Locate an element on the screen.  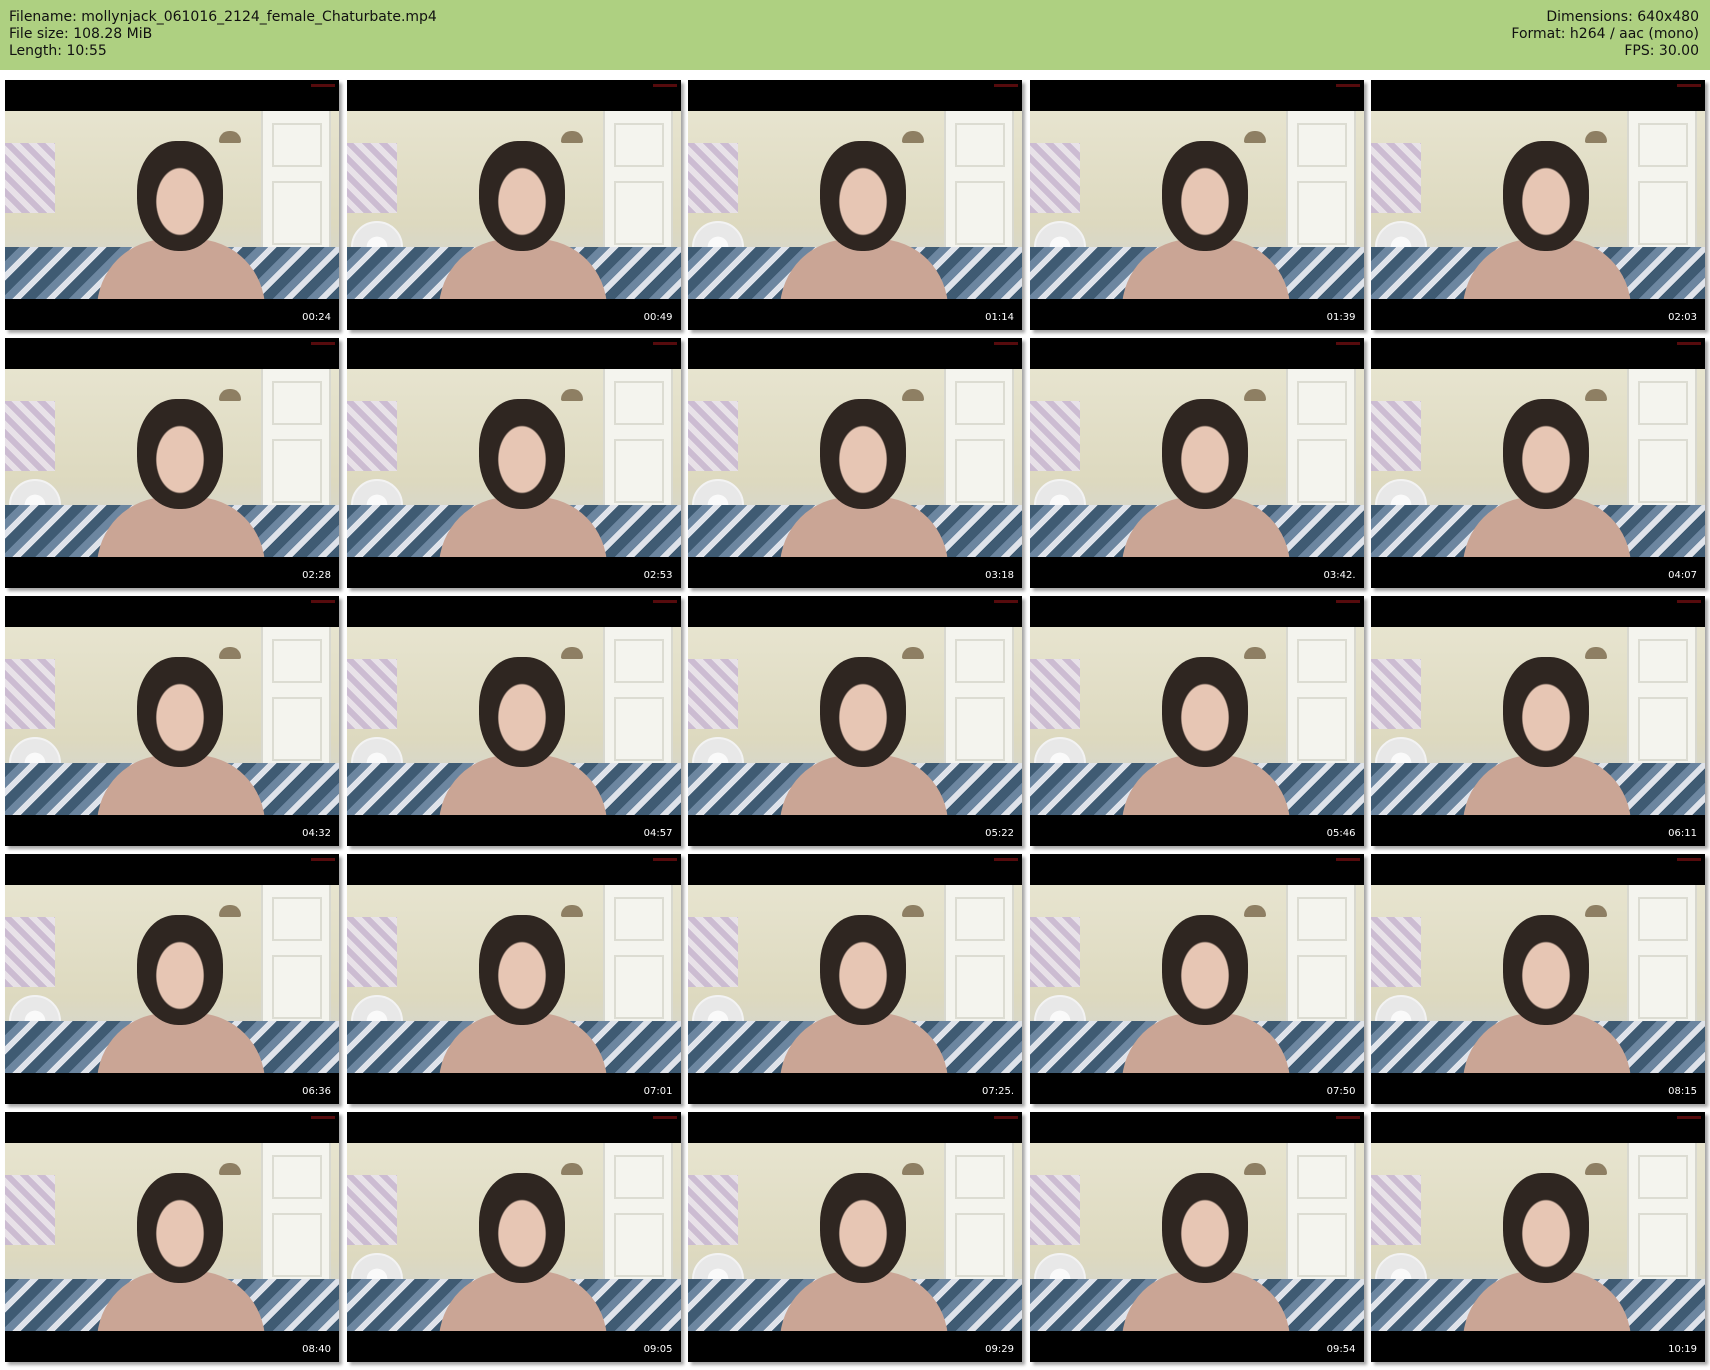
thumbnail: 03:18 is located at coordinates (855, 463).